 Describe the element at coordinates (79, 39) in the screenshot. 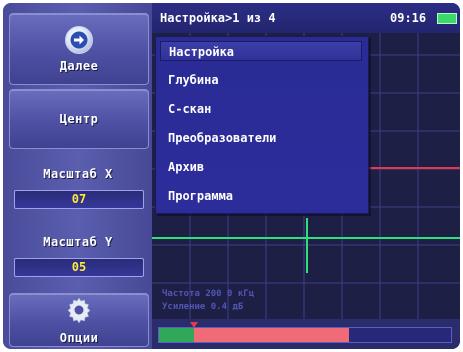

I see `arrow-right-circle-icon` at that location.